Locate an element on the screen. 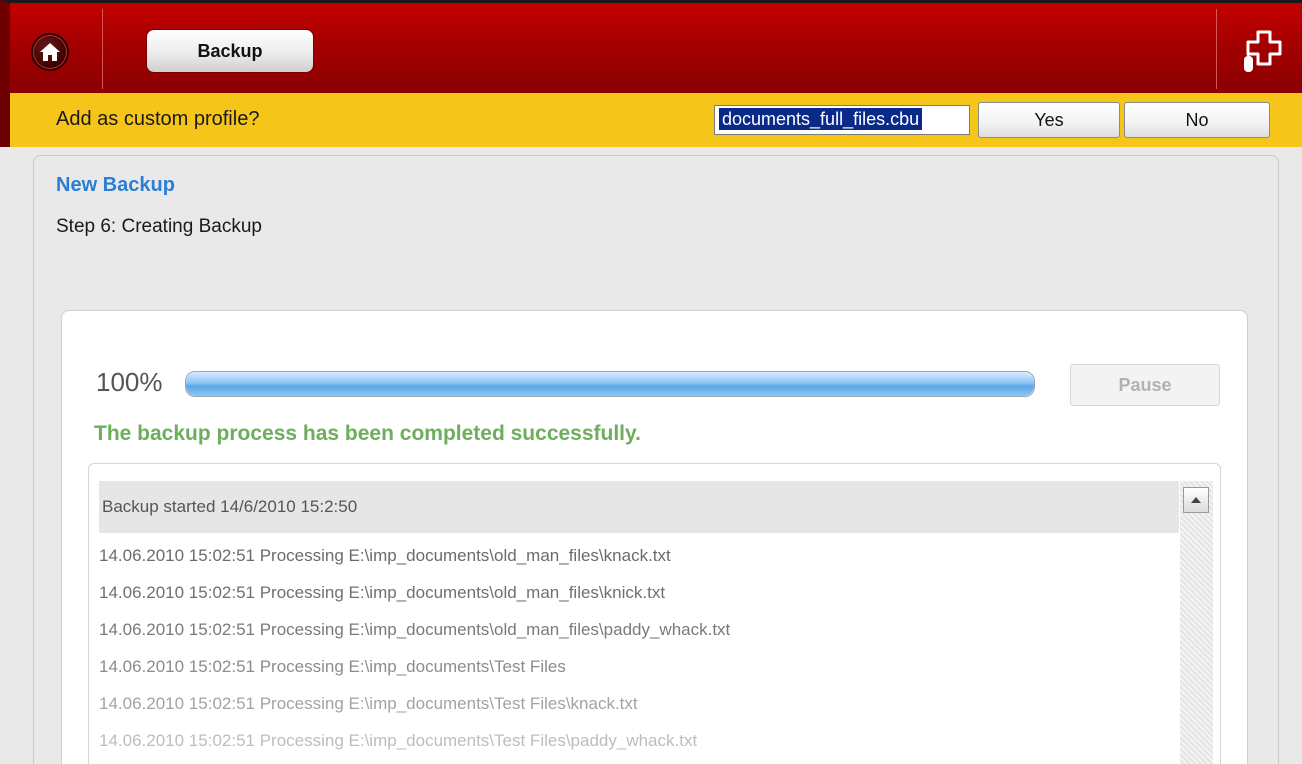  backup-button: Backup is located at coordinates (230, 51).